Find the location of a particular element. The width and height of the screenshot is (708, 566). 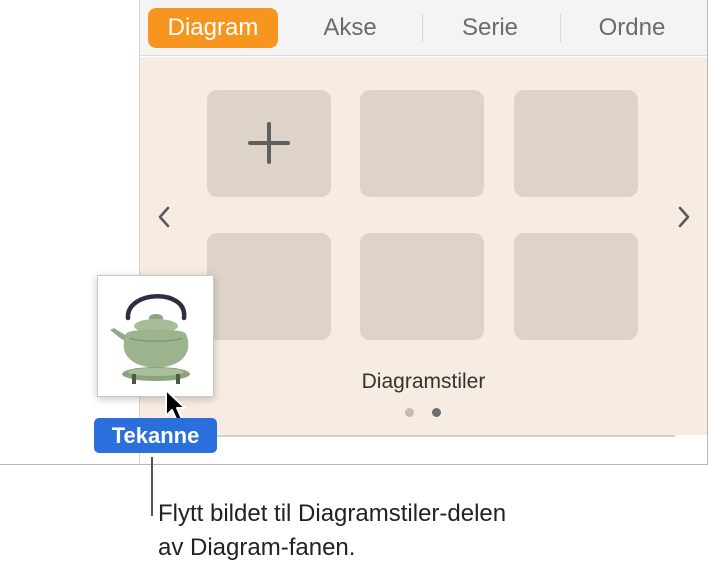

teapot-image-thumbnail is located at coordinates (155, 336).